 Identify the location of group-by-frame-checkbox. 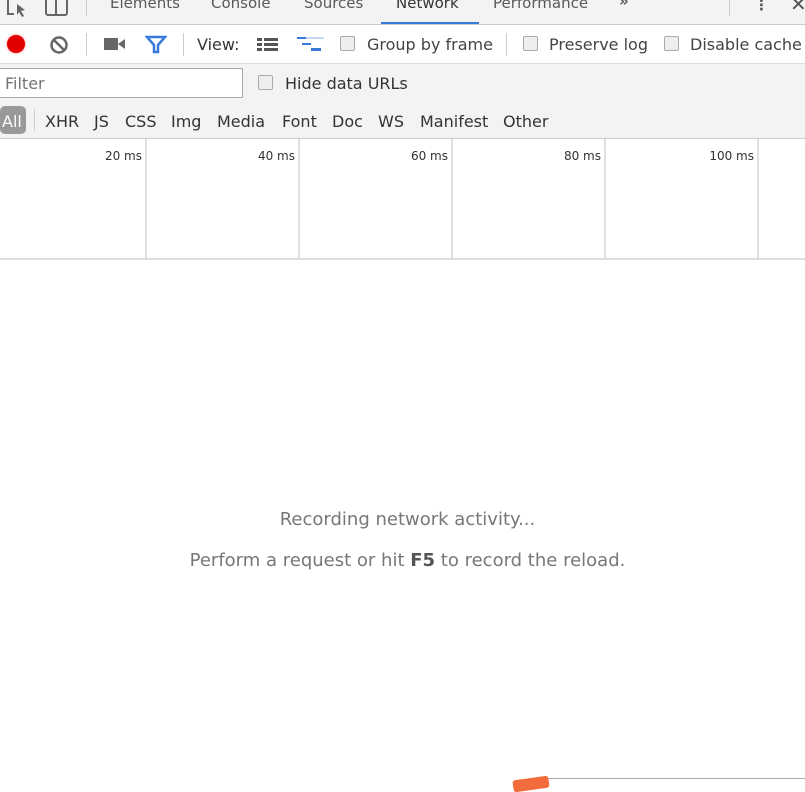
(347, 43).